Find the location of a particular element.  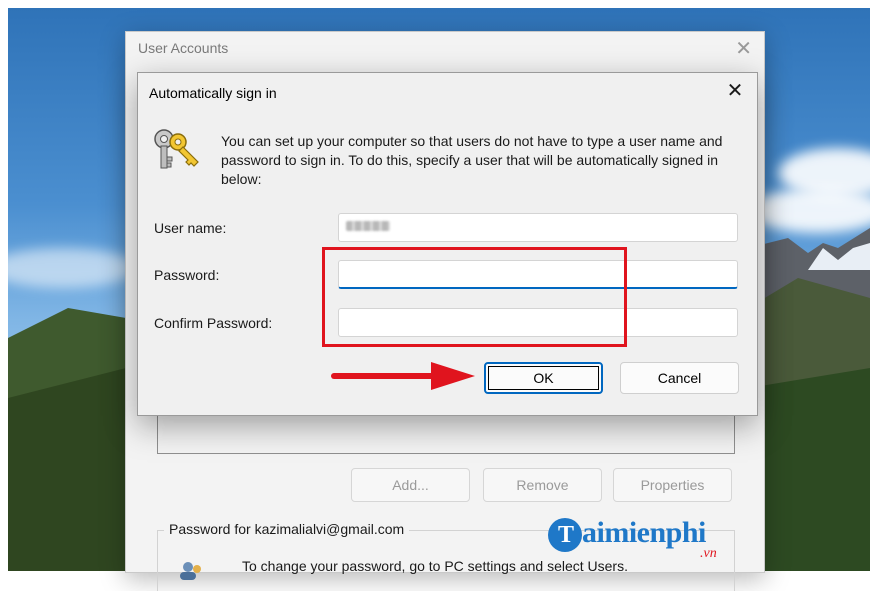

watermark-logo: T is located at coordinates (565, 535).